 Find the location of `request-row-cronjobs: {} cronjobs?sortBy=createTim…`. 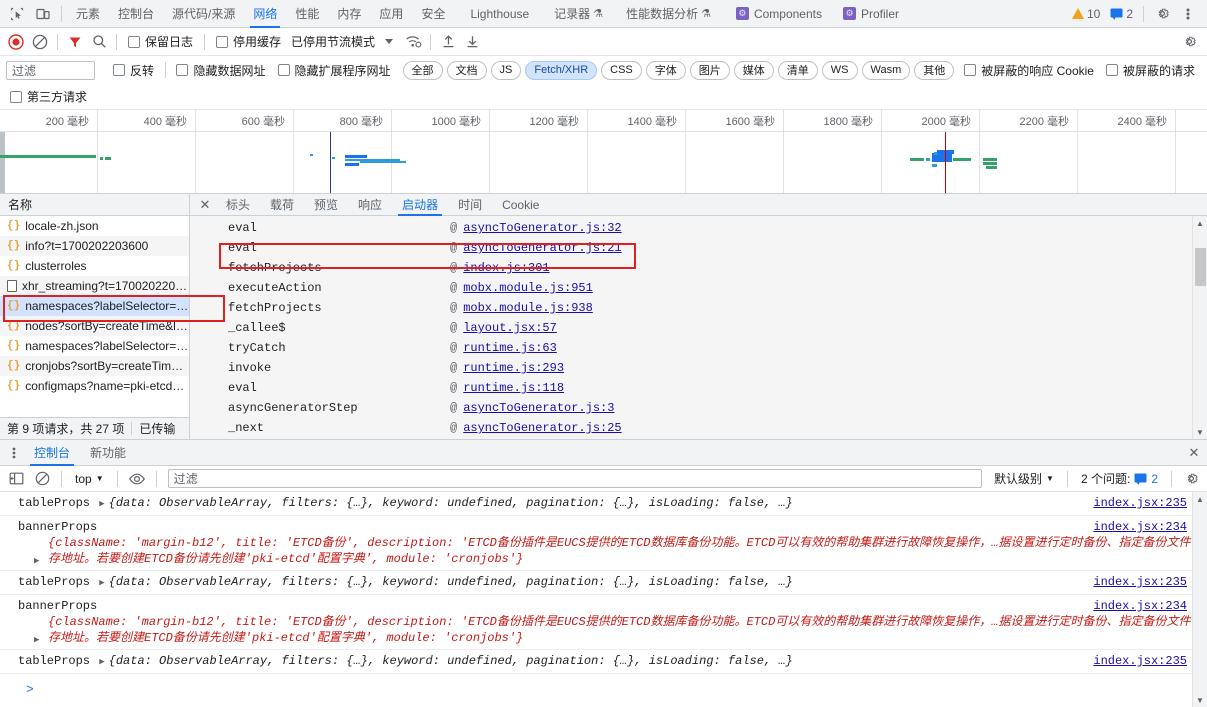

request-row-cronjobs: {} cronjobs?sortBy=createTim… is located at coordinates (94, 366).